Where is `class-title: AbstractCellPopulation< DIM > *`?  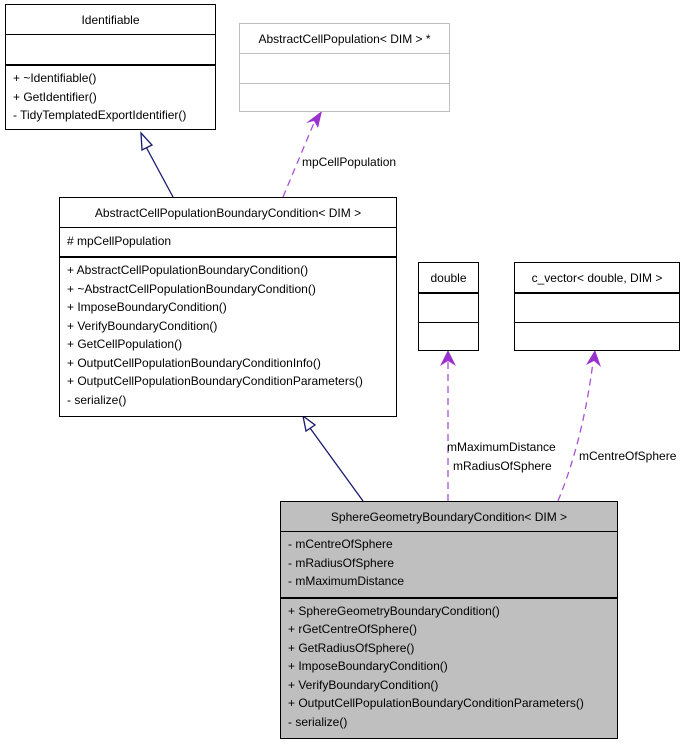 class-title: AbstractCellPopulation< DIM > * is located at coordinates (344, 39).